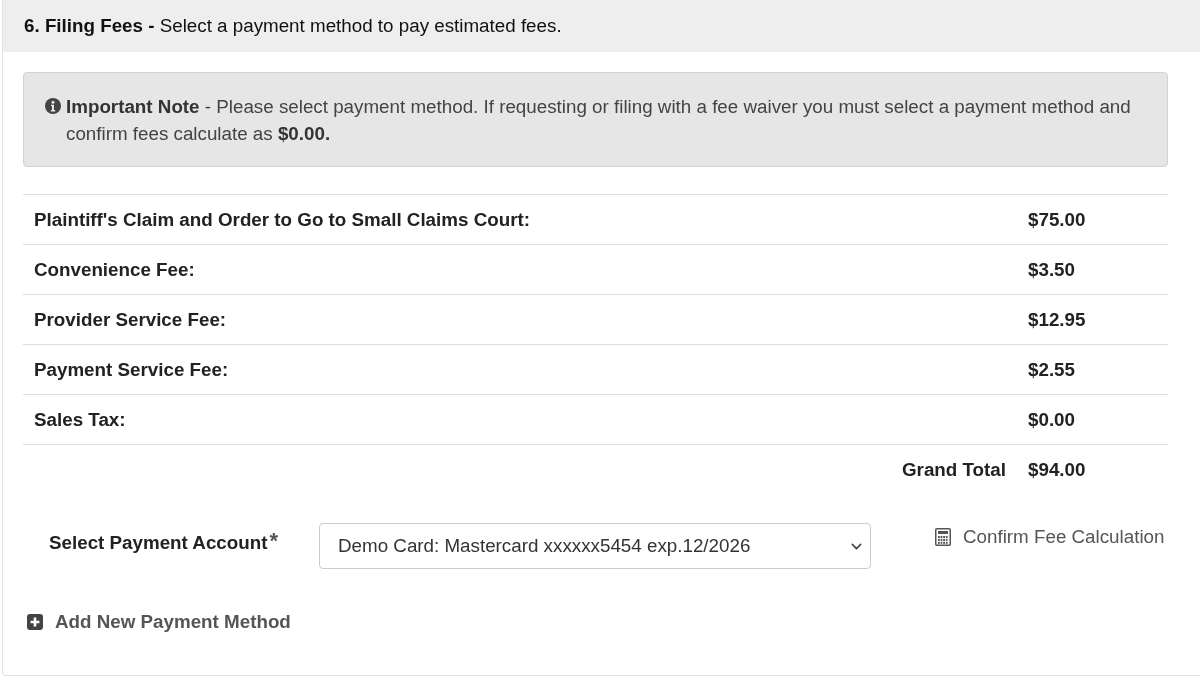  Describe the element at coordinates (1052, 419) in the screenshot. I see `fee-amount: $0.00` at that location.